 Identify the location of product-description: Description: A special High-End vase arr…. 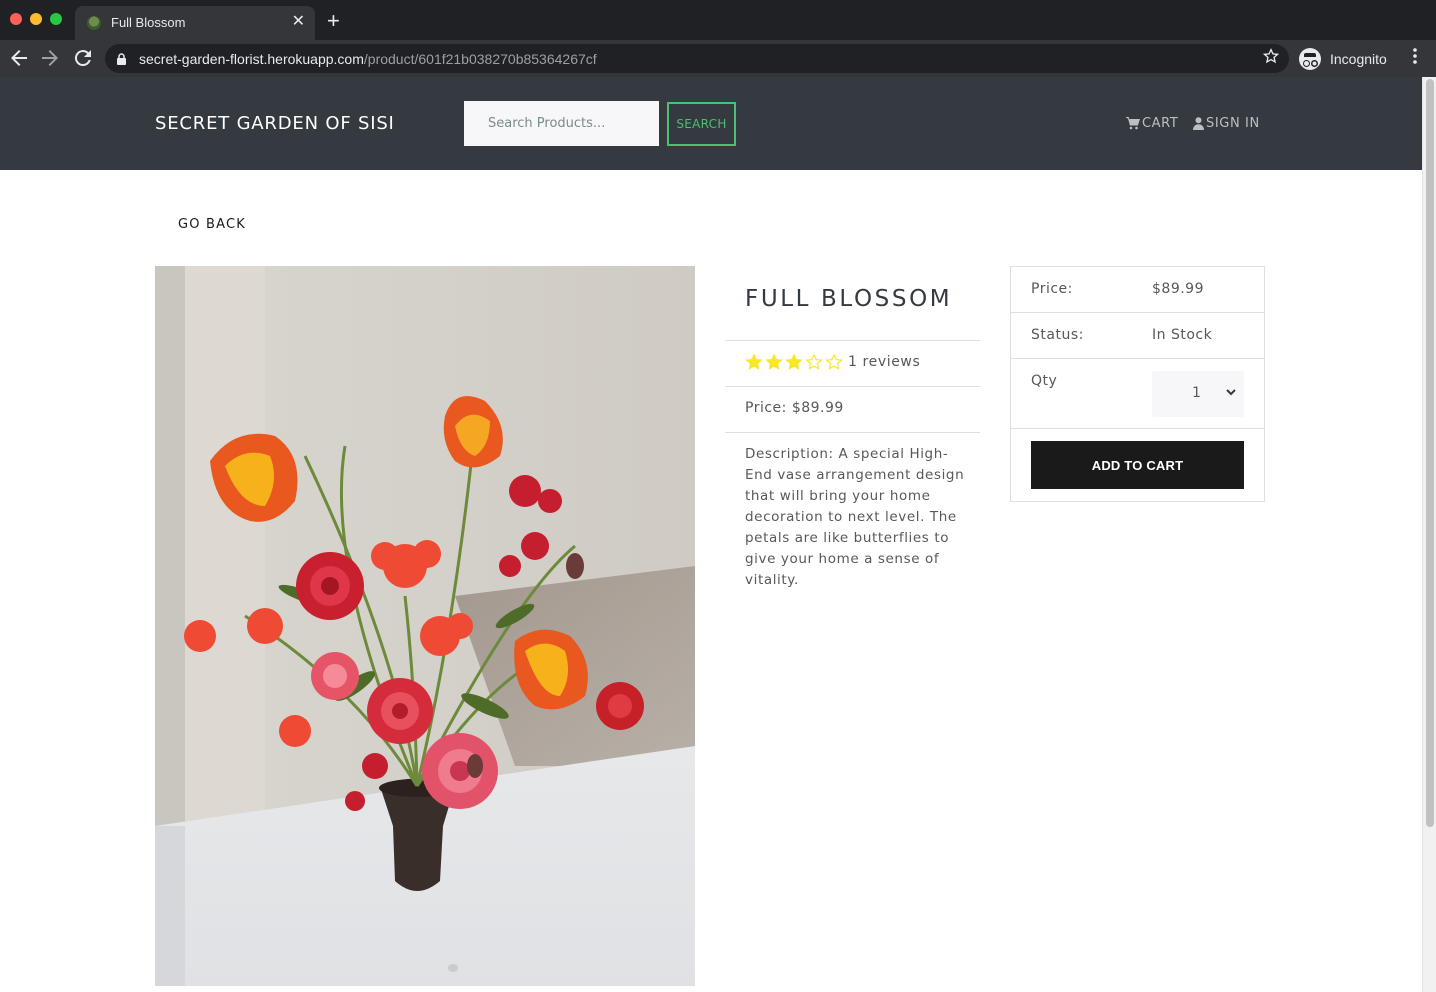
(855, 517).